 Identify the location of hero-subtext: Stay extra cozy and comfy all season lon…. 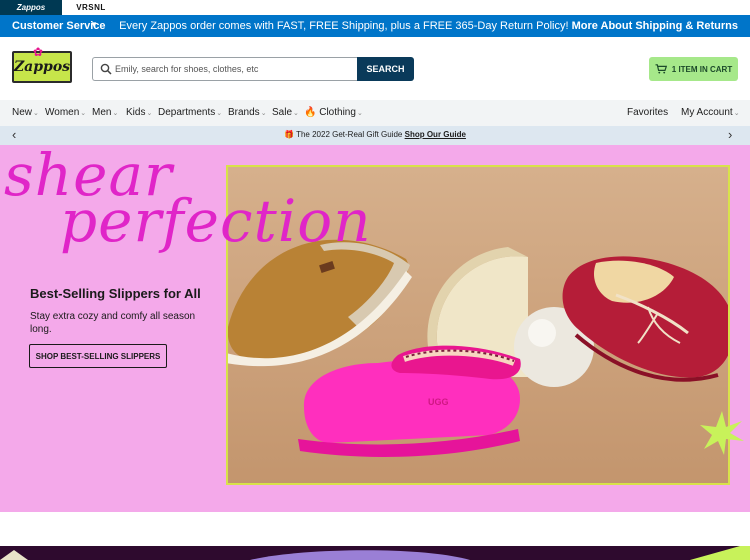
(113, 323).